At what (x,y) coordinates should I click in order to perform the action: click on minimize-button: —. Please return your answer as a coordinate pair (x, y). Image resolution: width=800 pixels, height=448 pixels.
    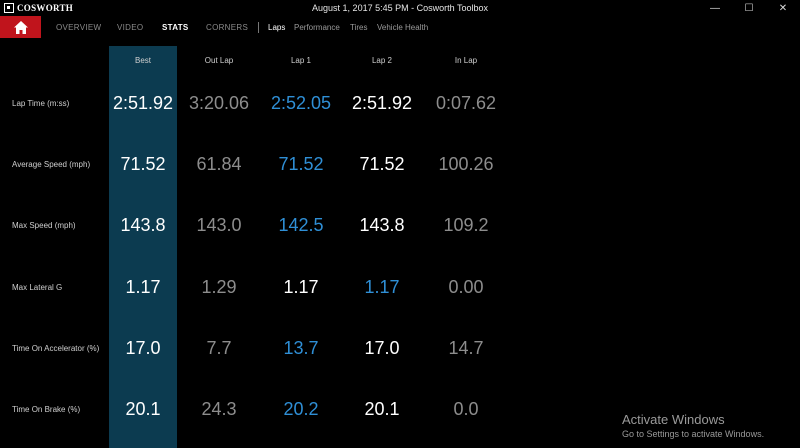
    Looking at the image, I should click on (715, 8).